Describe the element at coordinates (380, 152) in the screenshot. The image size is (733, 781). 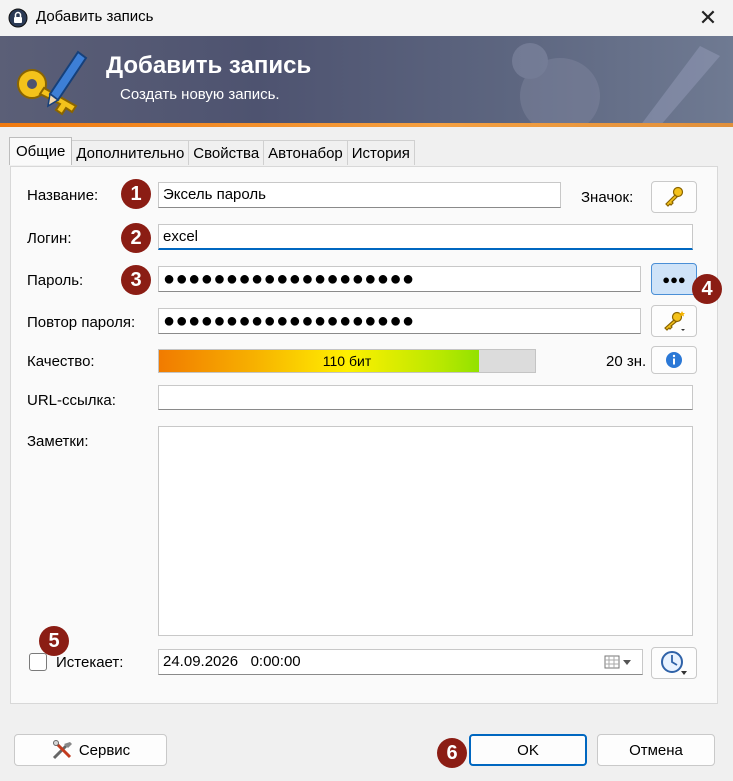
I see `tab-history: История` at that location.